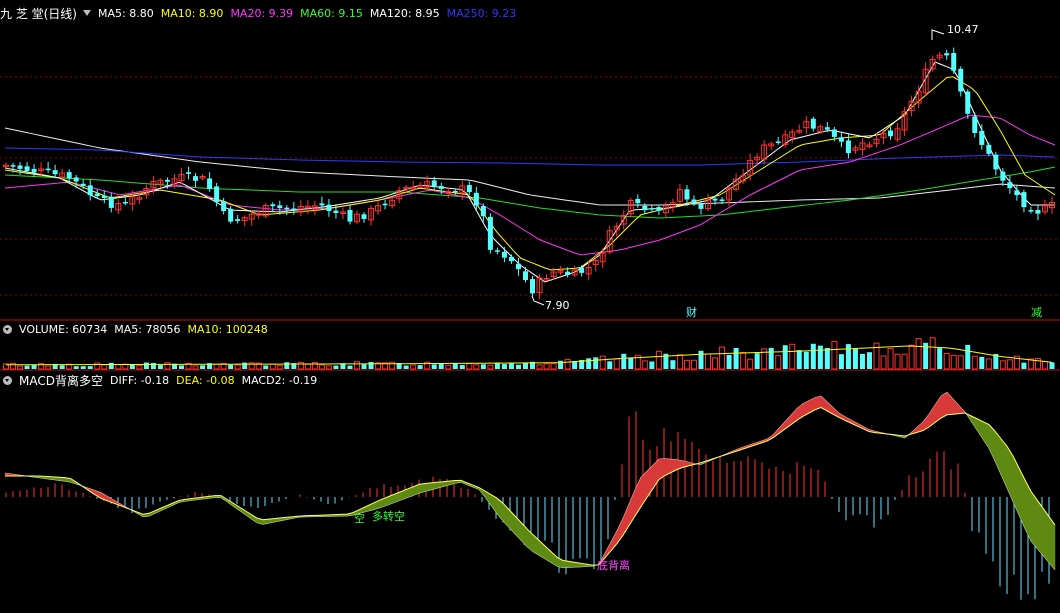 The image size is (1060, 613). Describe the element at coordinates (691, 312) in the screenshot. I see `event-marker-cai: 财` at that location.